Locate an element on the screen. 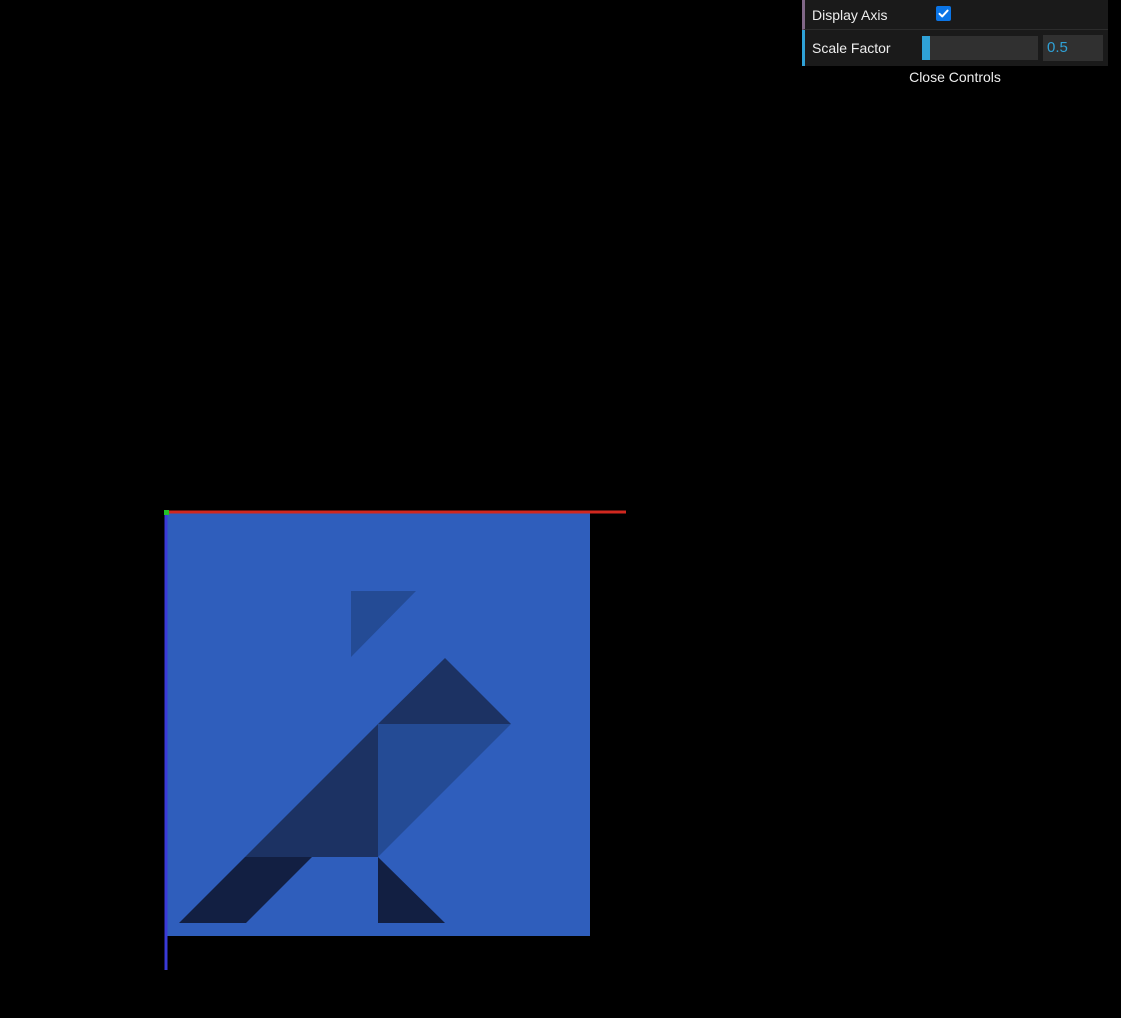 Image resolution: width=1121 pixels, height=1018 pixels. display-axis-row: Display Axis is located at coordinates (955, 15).